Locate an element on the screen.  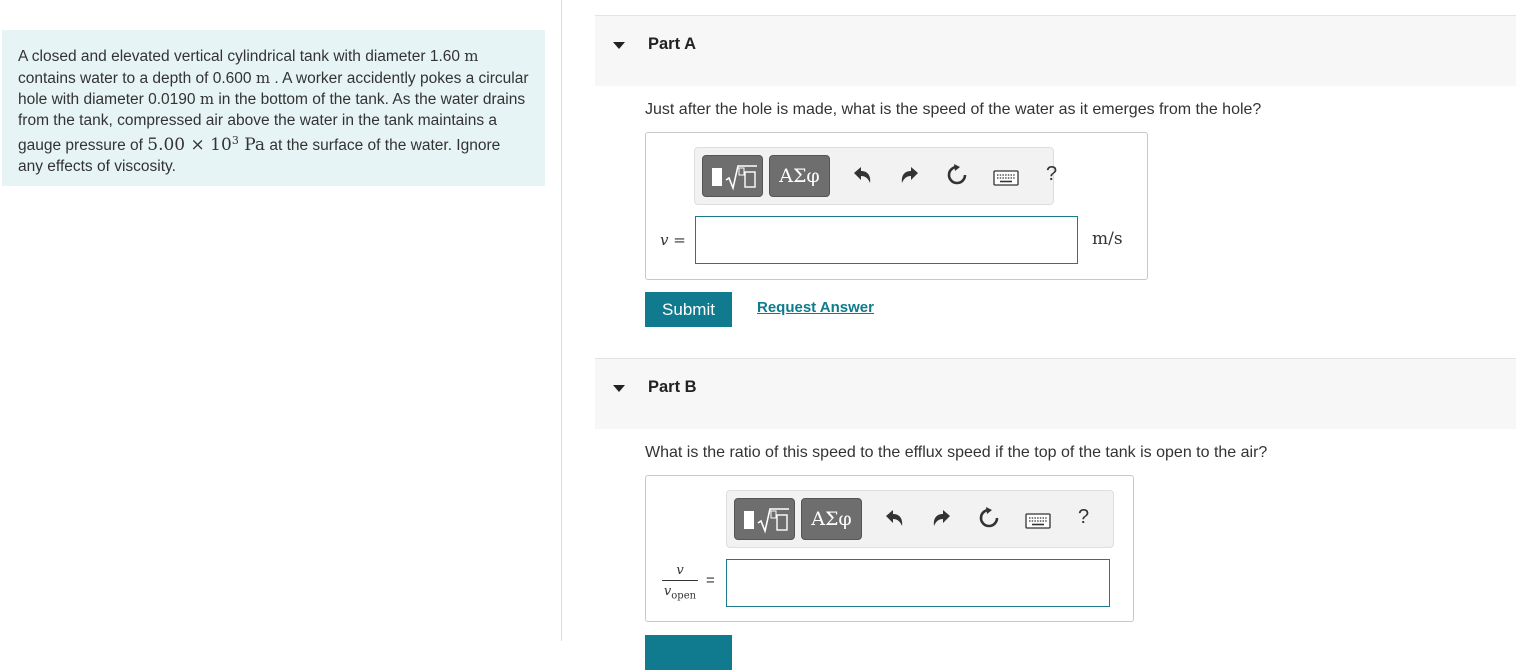
part-a-submit-button: Submit is located at coordinates (688, 309).